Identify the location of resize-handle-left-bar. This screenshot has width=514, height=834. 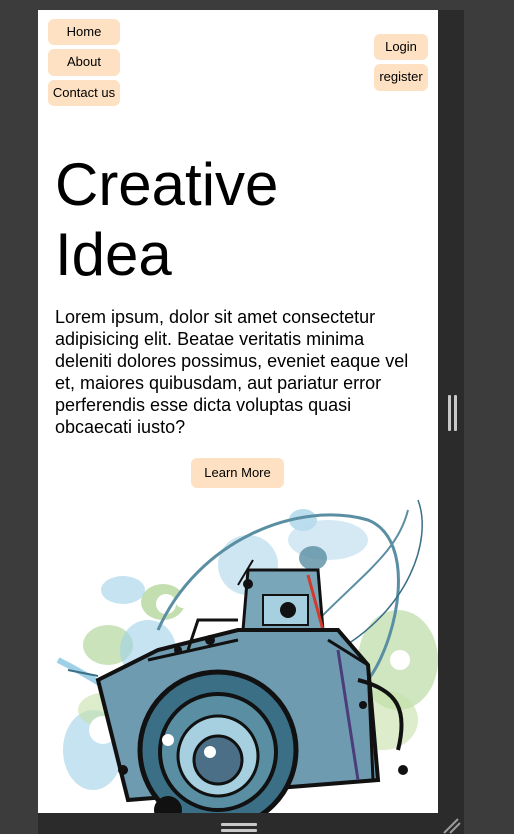
(449, 413).